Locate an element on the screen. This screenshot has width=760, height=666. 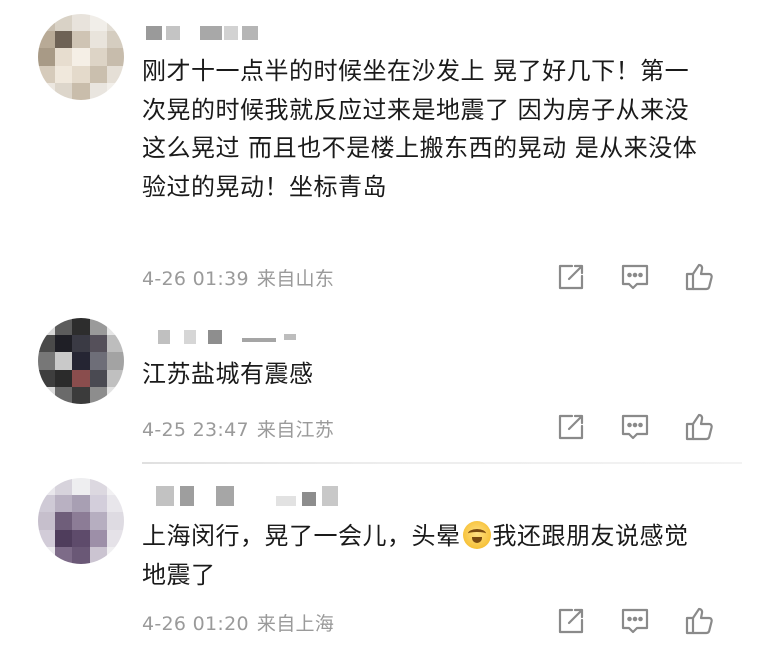
comment-meta: 4-25 23:47 来自江苏 is located at coordinates (238, 428).